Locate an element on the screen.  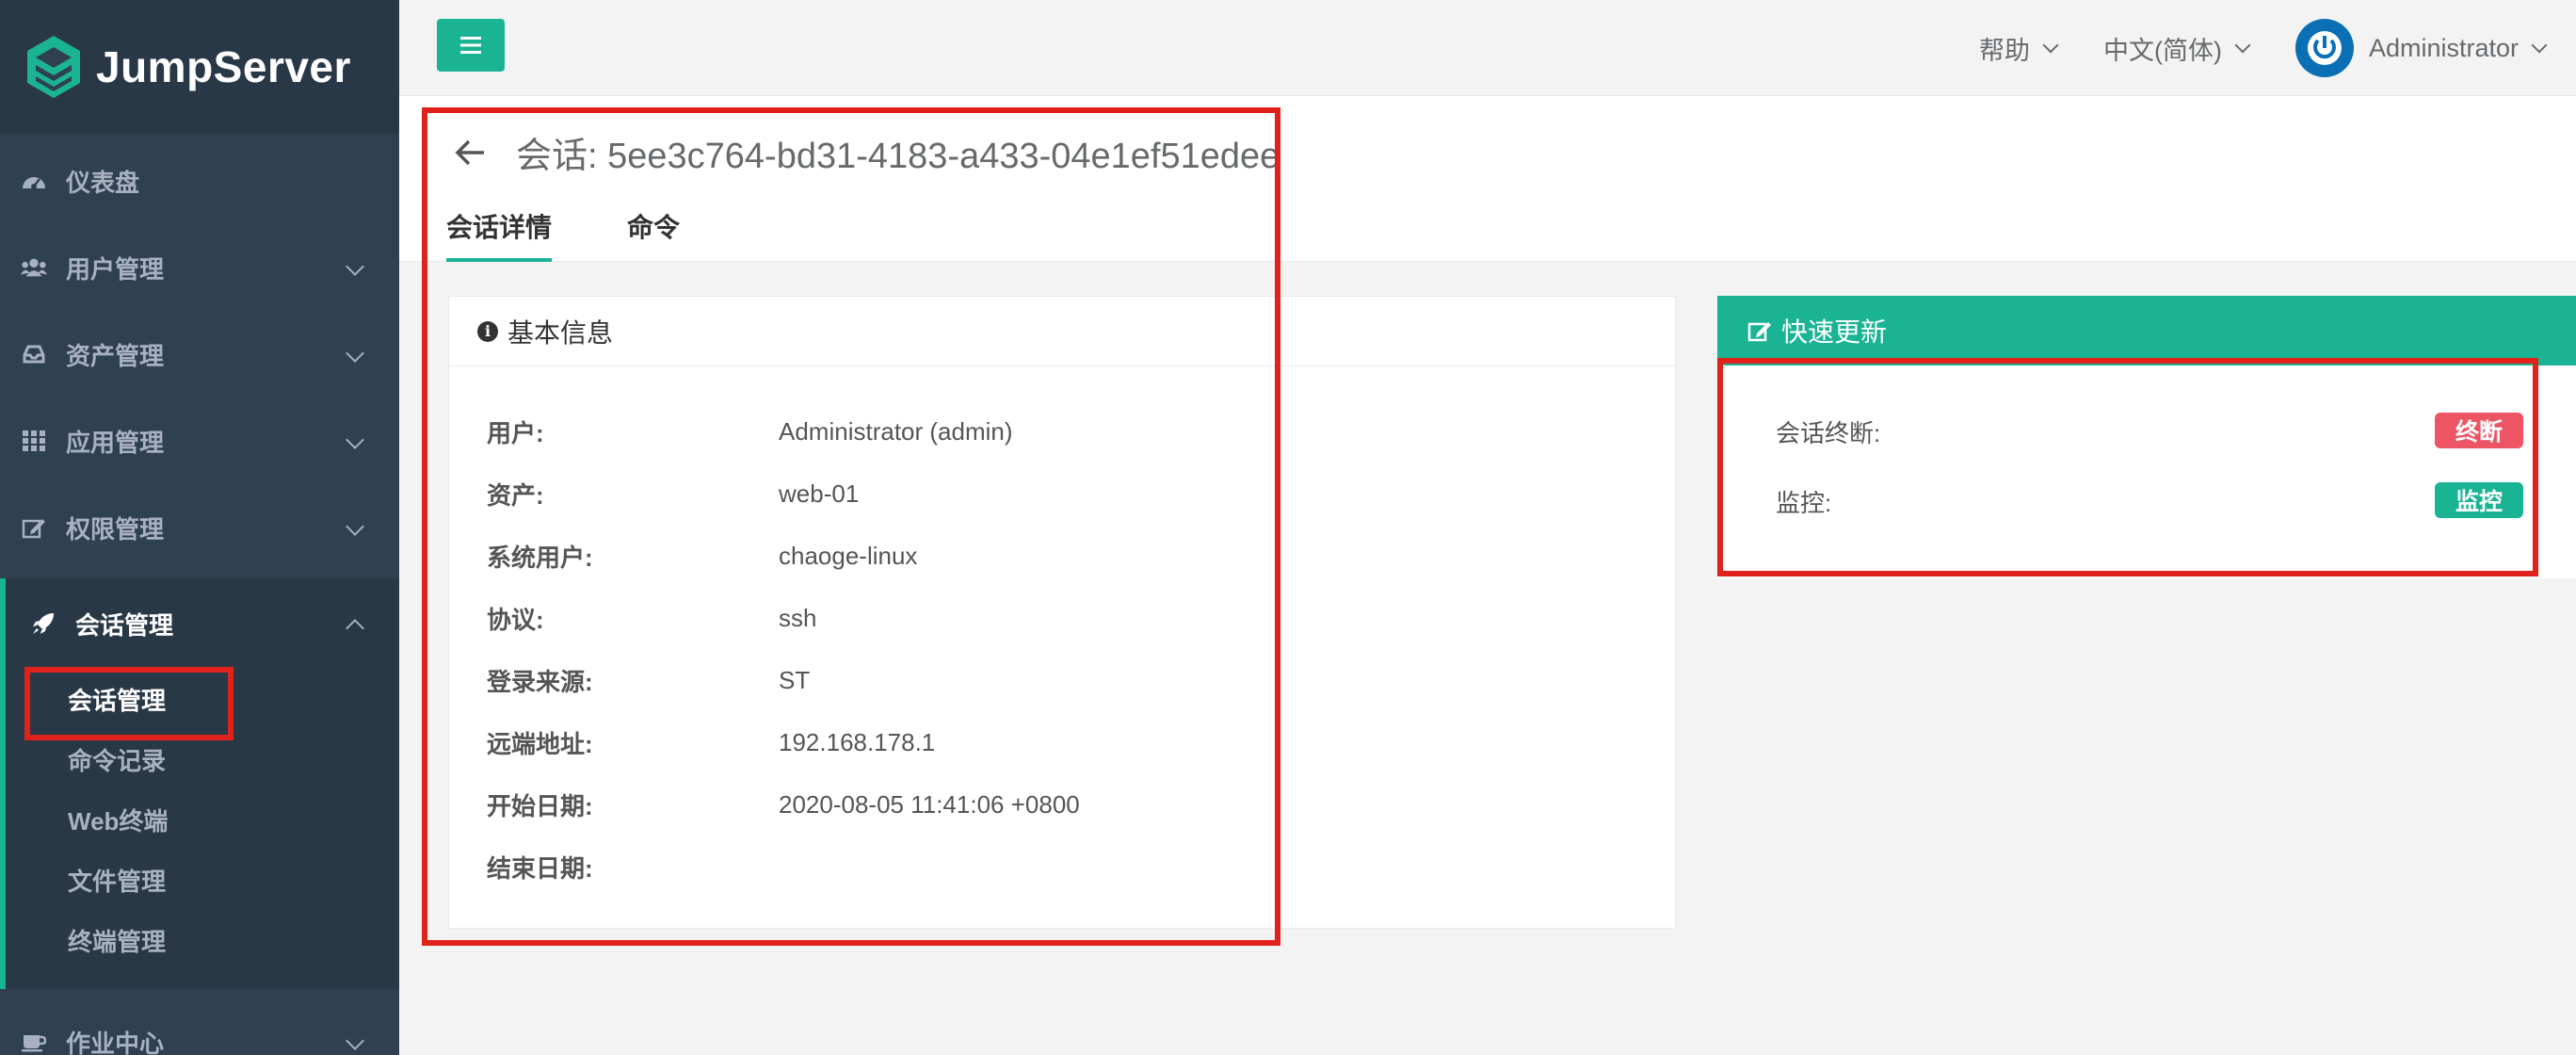
logo-area: JumpServer is located at coordinates (199, 67).